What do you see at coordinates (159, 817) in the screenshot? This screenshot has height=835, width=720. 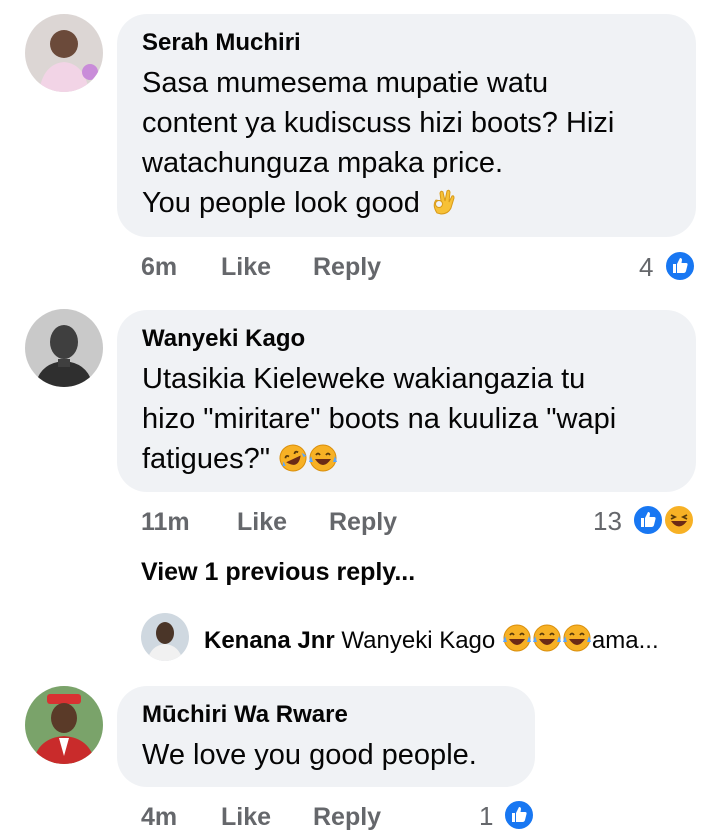 I see `comment-timestamp: 4m` at bounding box center [159, 817].